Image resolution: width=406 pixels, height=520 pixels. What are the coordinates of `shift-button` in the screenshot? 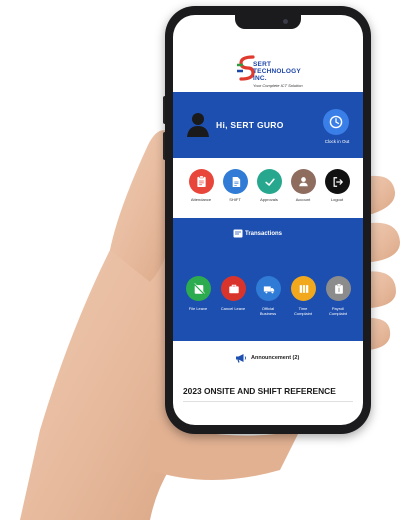 It's located at (235, 181).